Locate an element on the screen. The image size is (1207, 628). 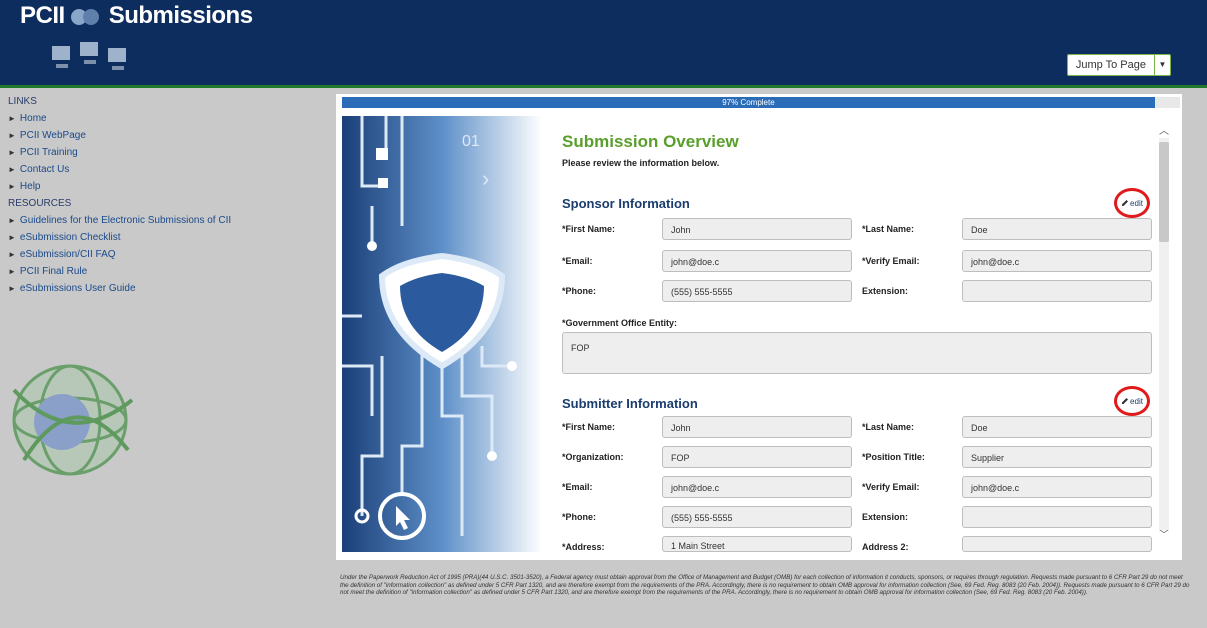
logo-computers-icon is located at coordinates (89, 56).